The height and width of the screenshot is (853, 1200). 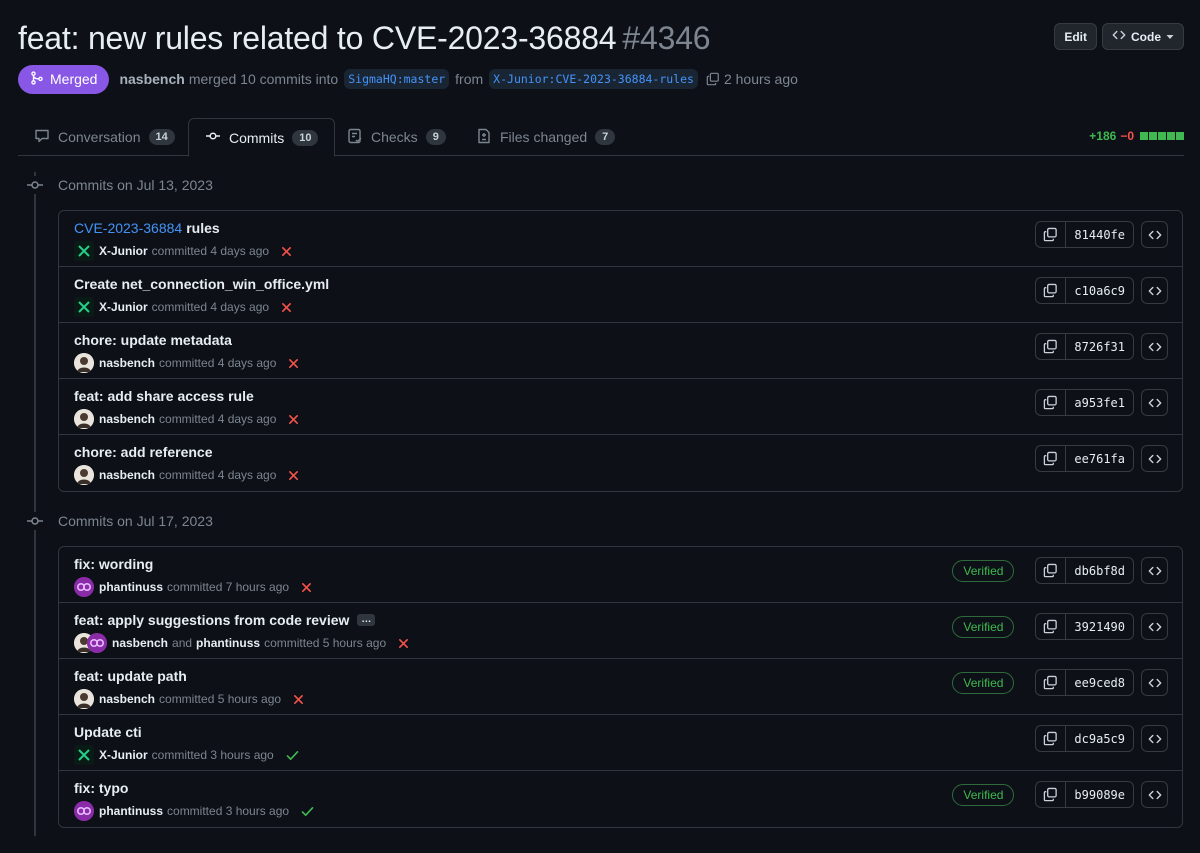 I want to click on copy-branch-icon, so click(x=713, y=79).